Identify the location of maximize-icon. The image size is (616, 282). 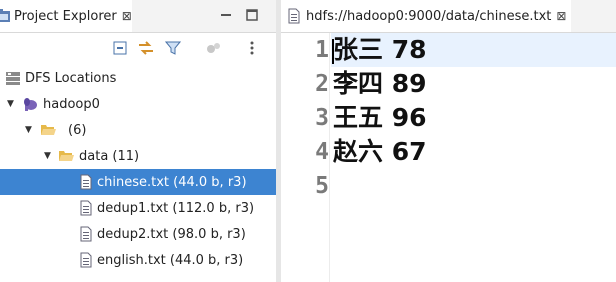
(252, 15).